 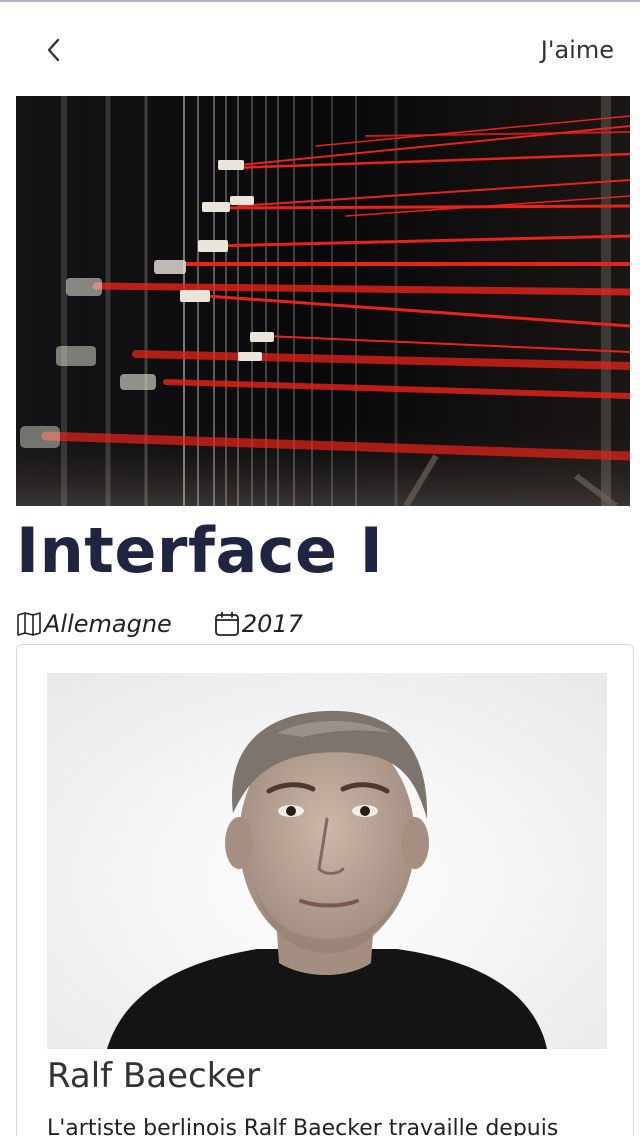 I want to click on country-meta: Allemagne, so click(x=94, y=624).